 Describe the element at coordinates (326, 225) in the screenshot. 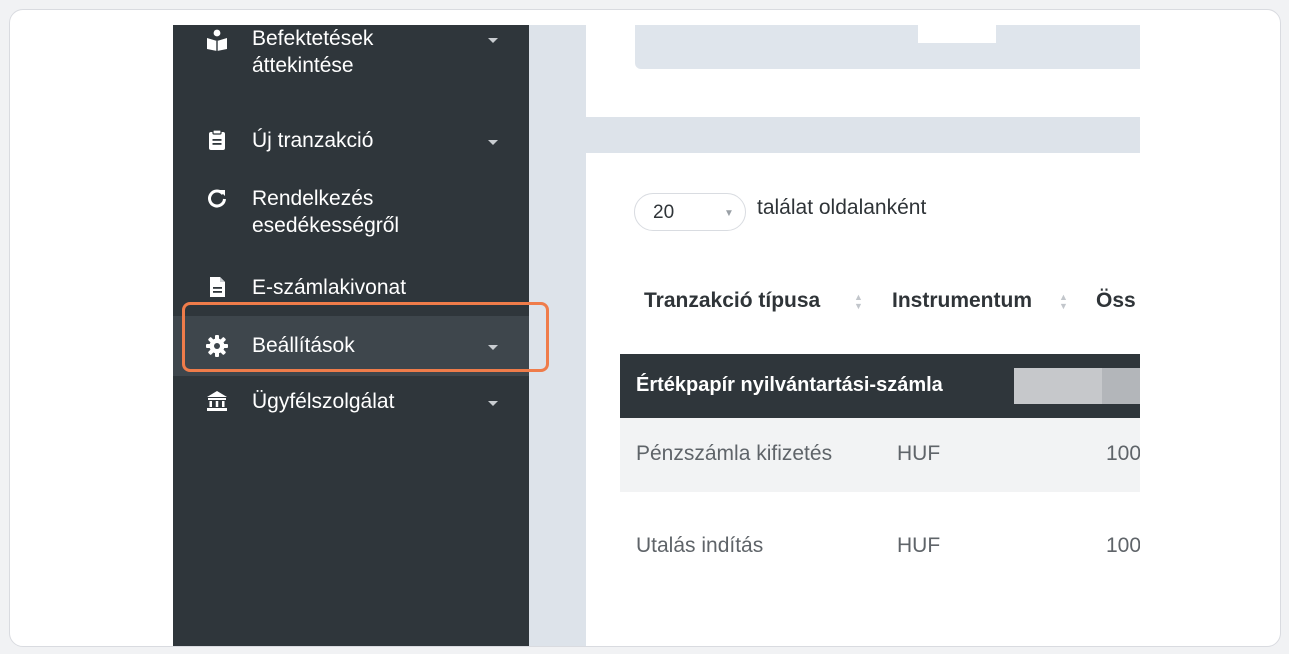

I see `label-line-2: esedékességről` at that location.